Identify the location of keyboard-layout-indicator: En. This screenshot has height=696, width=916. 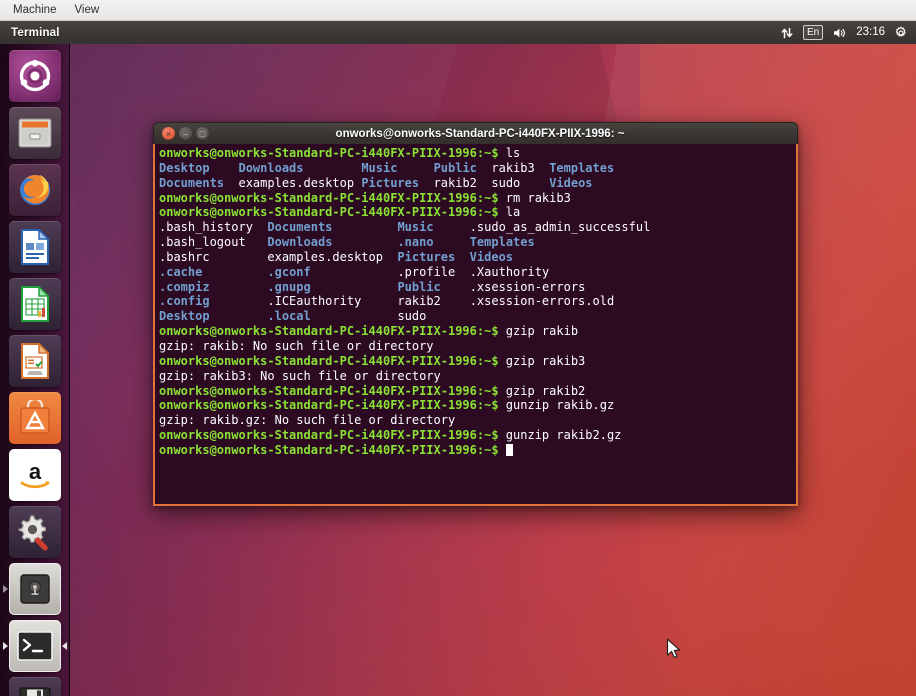
(813, 32).